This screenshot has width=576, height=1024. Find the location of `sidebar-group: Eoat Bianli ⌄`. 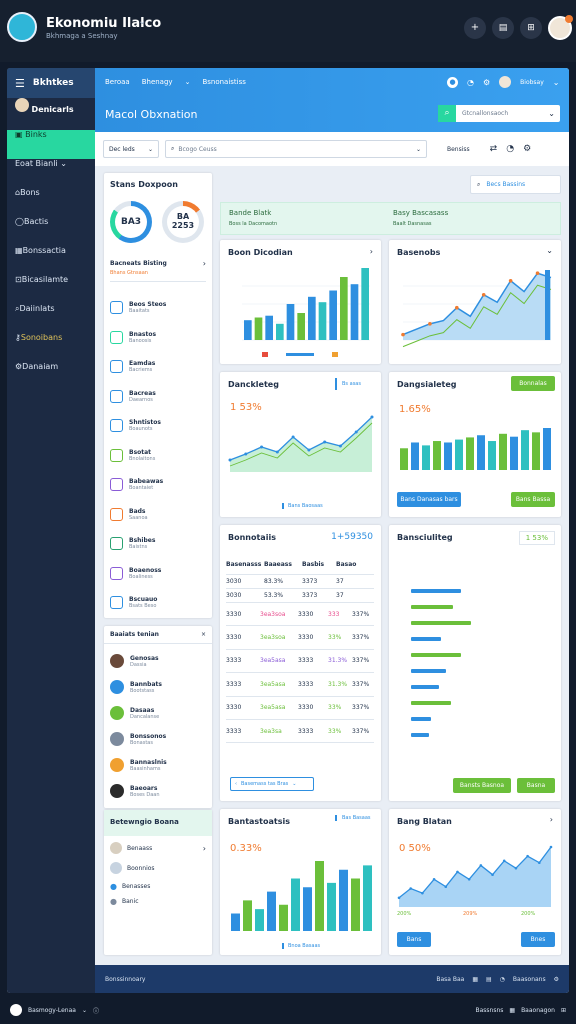

sidebar-group: Eoat Bianli ⌄ is located at coordinates (51, 173).